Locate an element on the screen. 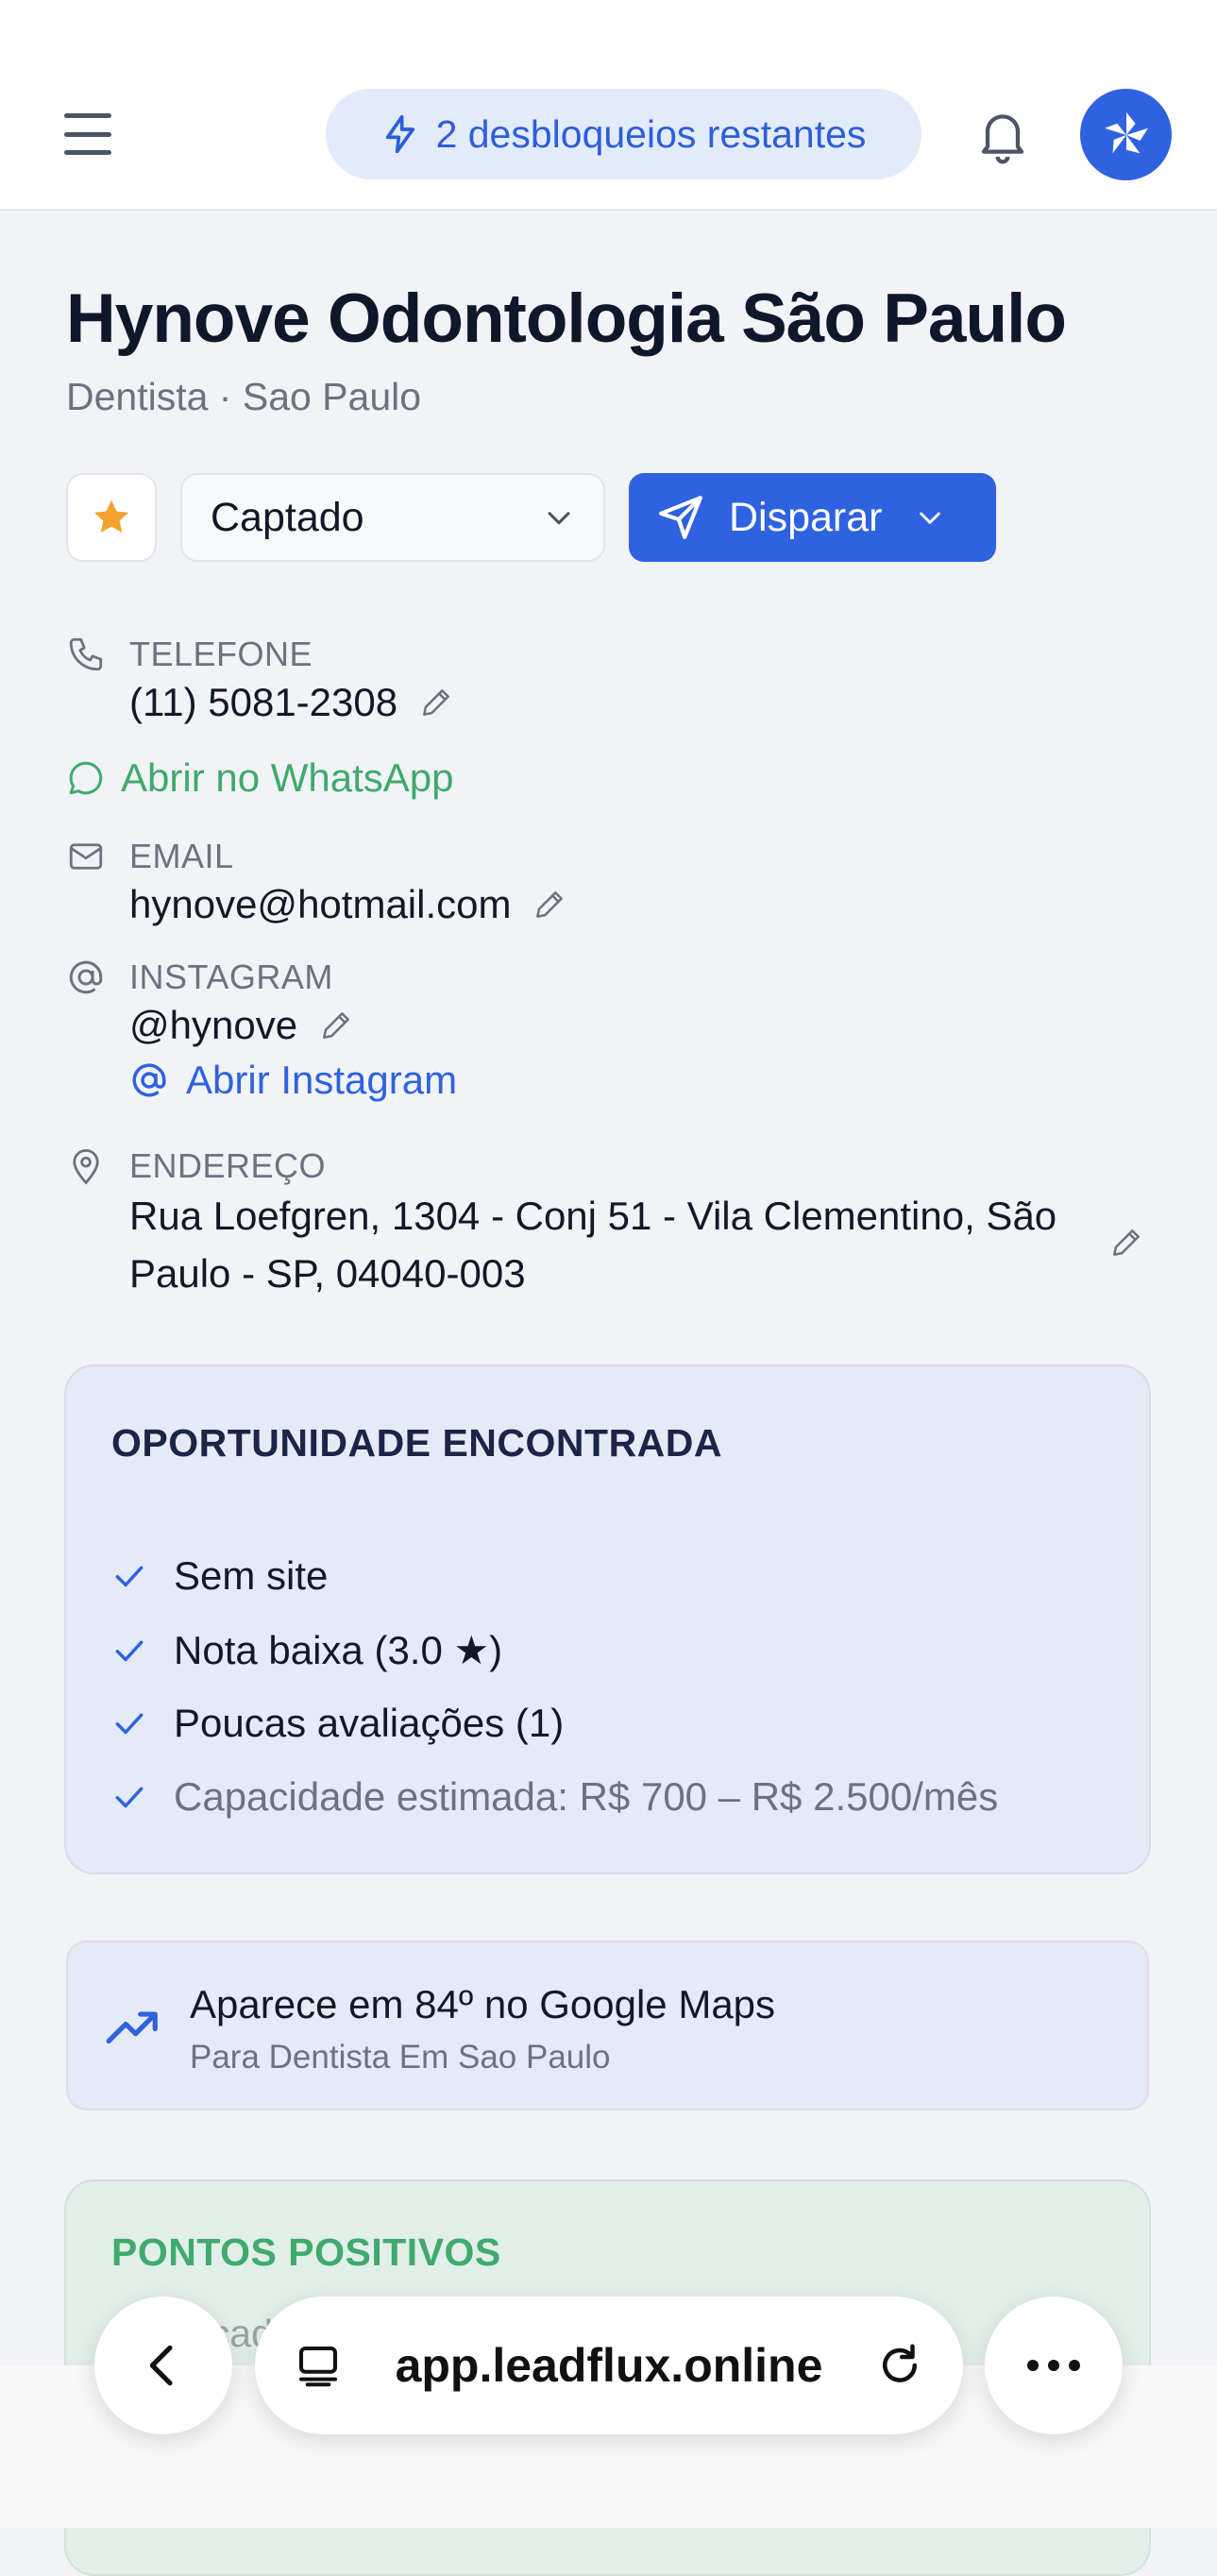 Image resolution: width=1217 pixels, height=2576 pixels. browser-back-button is located at coordinates (163, 2365).